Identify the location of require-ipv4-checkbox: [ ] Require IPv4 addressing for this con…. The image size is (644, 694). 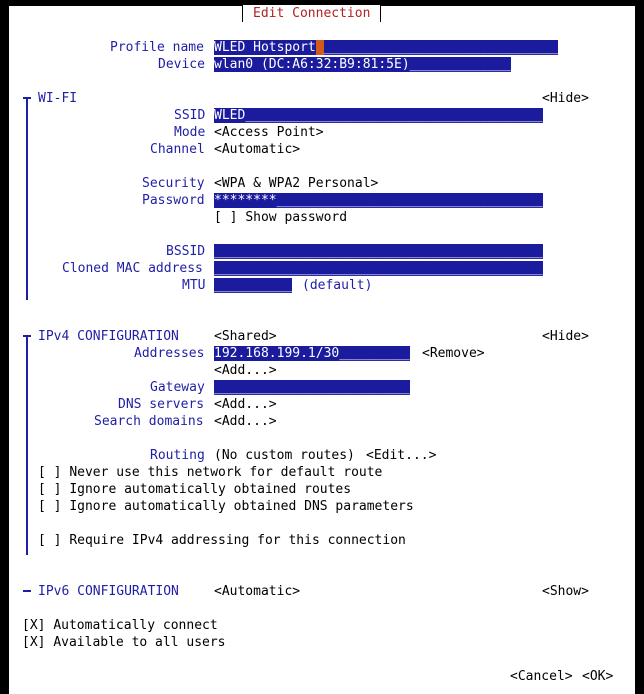
(222, 540).